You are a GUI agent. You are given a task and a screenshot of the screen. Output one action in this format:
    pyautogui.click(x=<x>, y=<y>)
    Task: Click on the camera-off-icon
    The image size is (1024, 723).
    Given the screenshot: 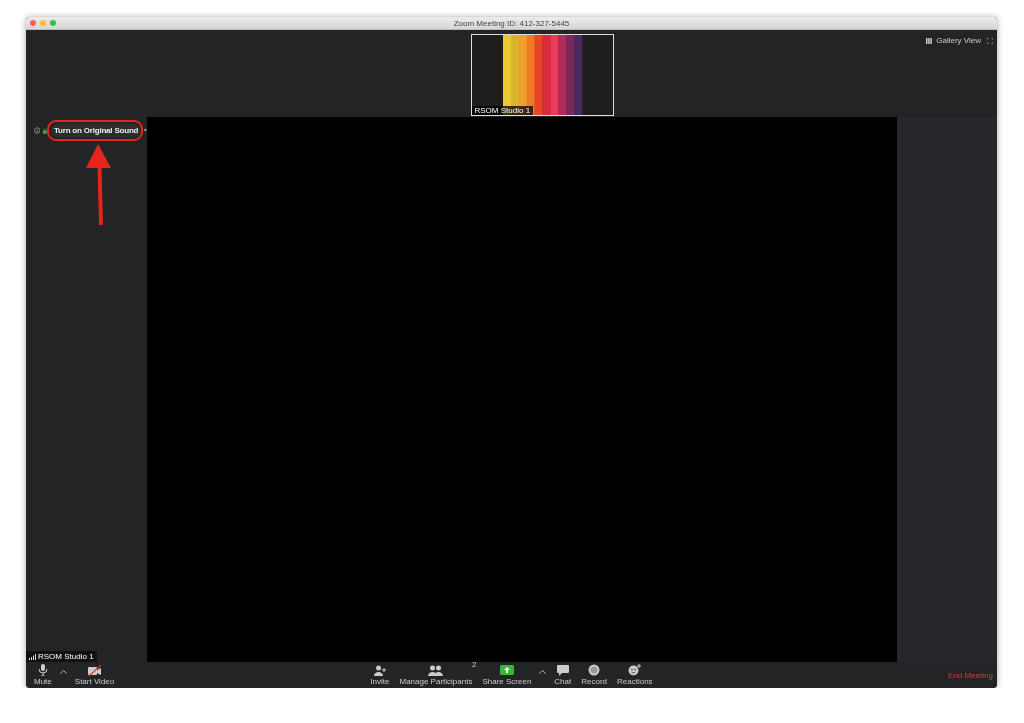 What is the action you would take?
    pyautogui.click(x=94, y=670)
    